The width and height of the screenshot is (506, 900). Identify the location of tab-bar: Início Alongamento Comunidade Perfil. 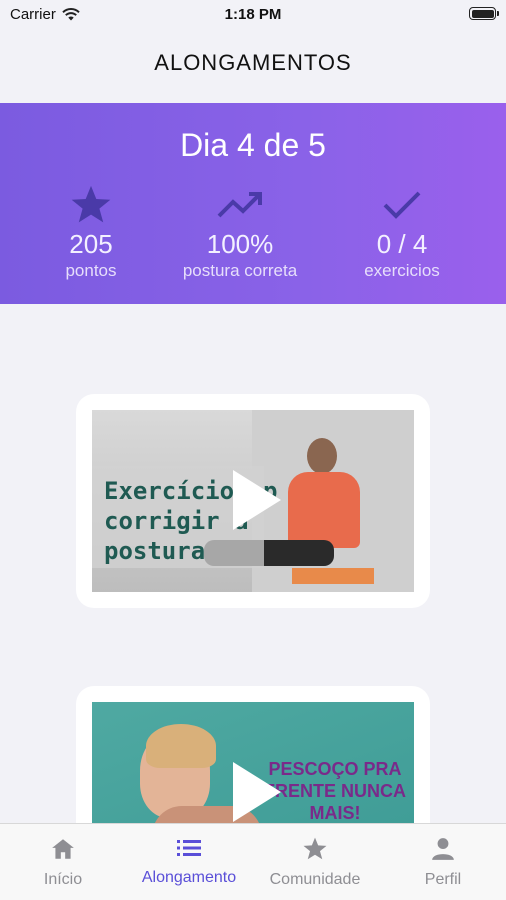
(253, 861).